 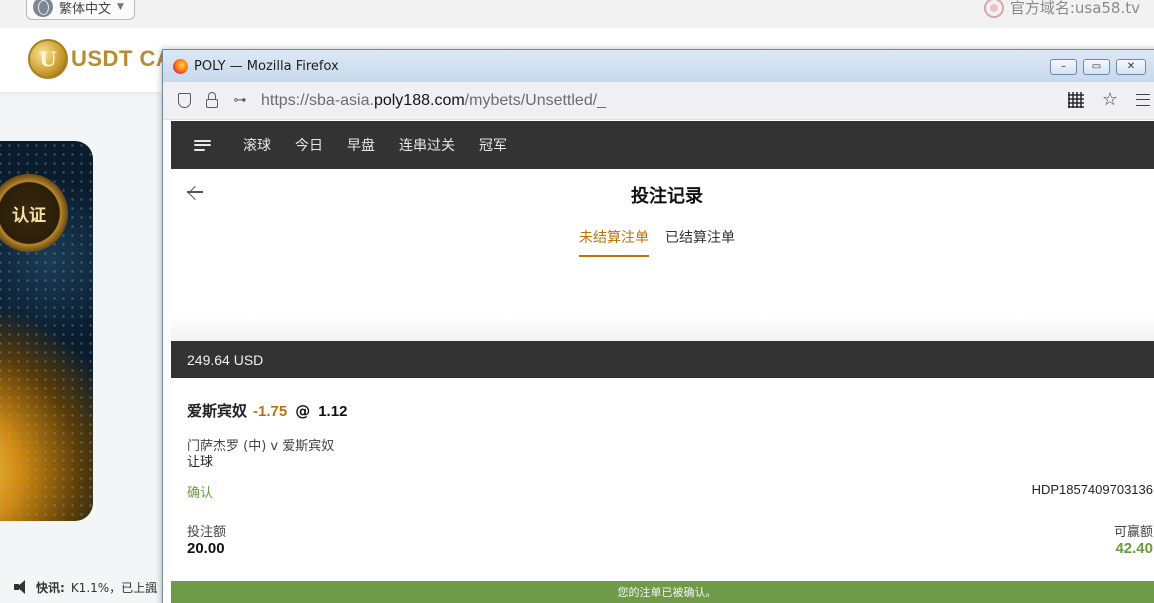 I want to click on nav-outright: 冠军, so click(x=493, y=145).